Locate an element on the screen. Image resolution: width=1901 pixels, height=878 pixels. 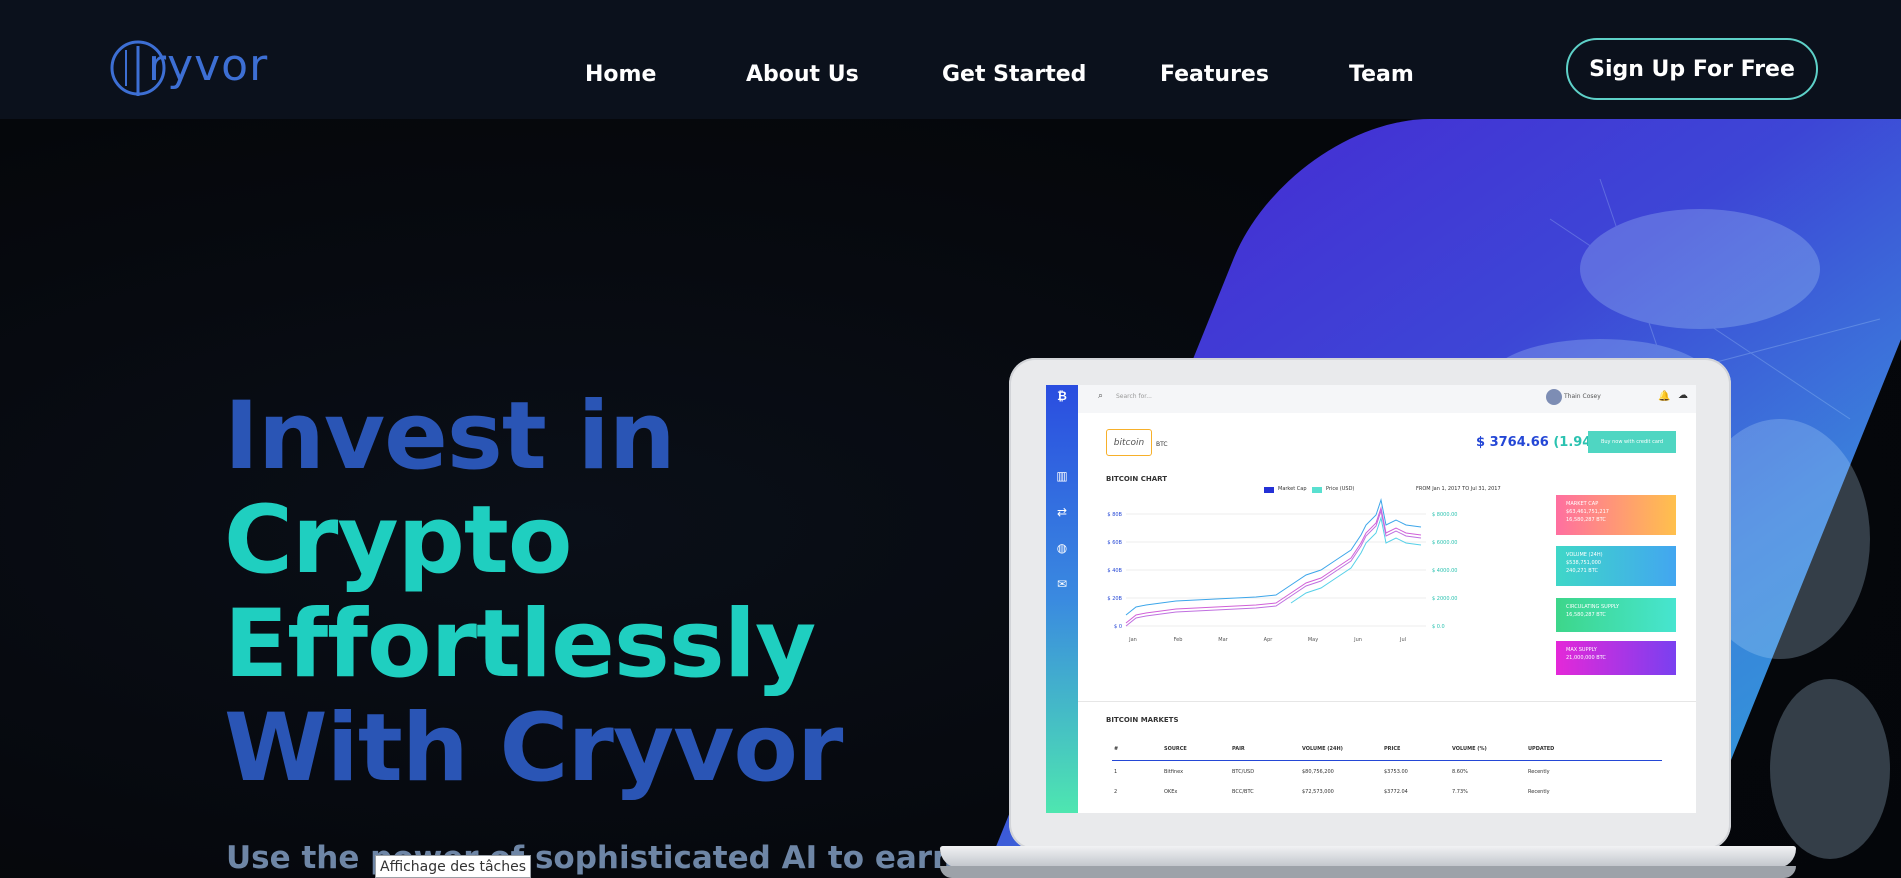
hero-line-1: Invest in is located at coordinates (450, 436).